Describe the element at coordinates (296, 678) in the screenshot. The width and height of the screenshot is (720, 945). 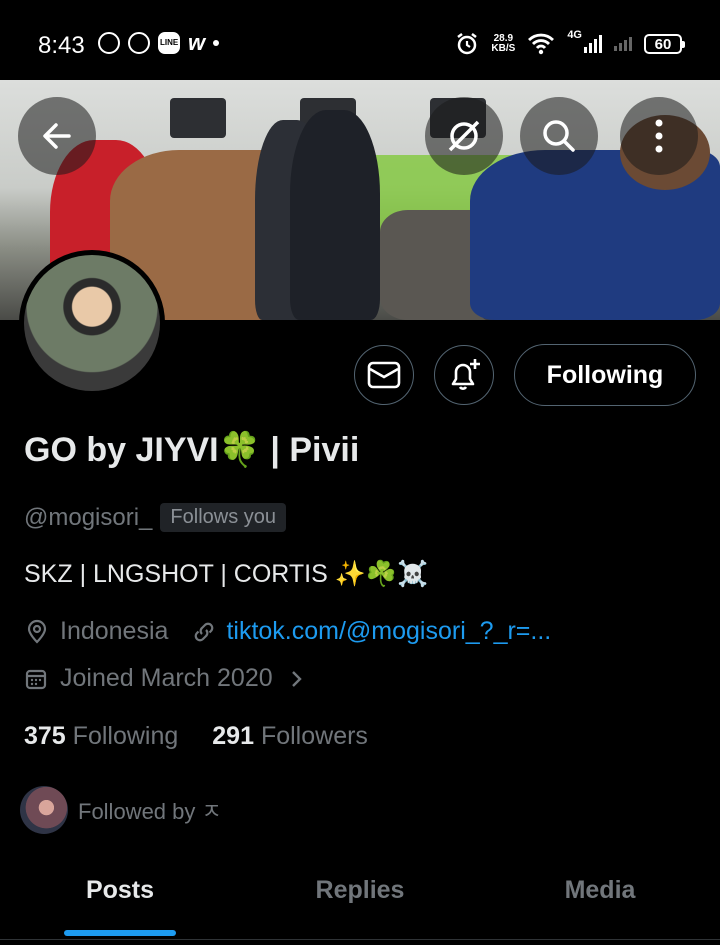
I see `chevron-right-icon` at that location.